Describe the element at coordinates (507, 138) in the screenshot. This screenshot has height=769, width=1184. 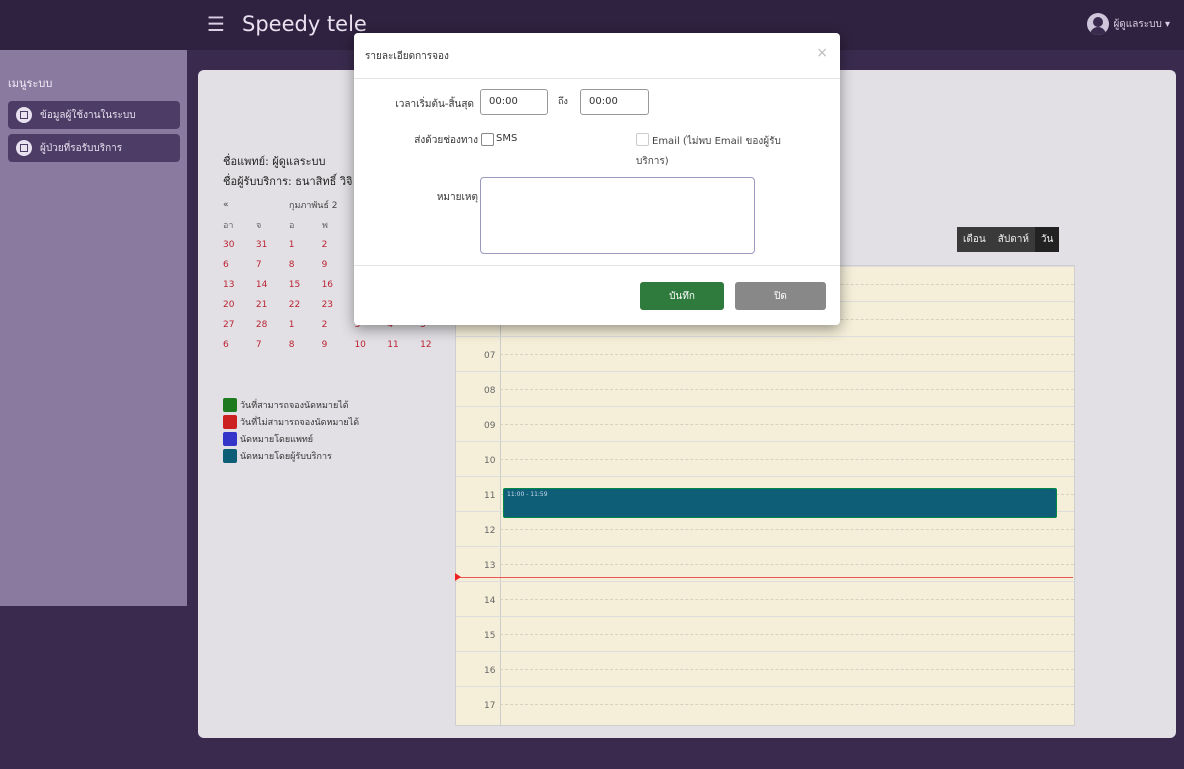
I see `sms-label: SMS` at that location.